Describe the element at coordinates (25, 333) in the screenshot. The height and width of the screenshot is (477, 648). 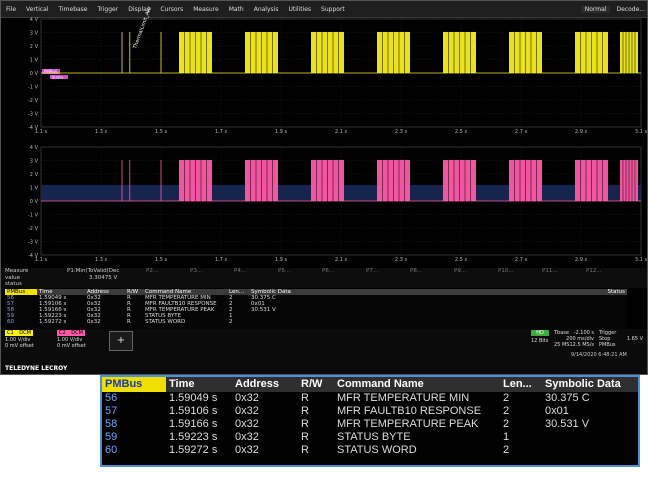
I see `c1-coupling: DCM` at that location.